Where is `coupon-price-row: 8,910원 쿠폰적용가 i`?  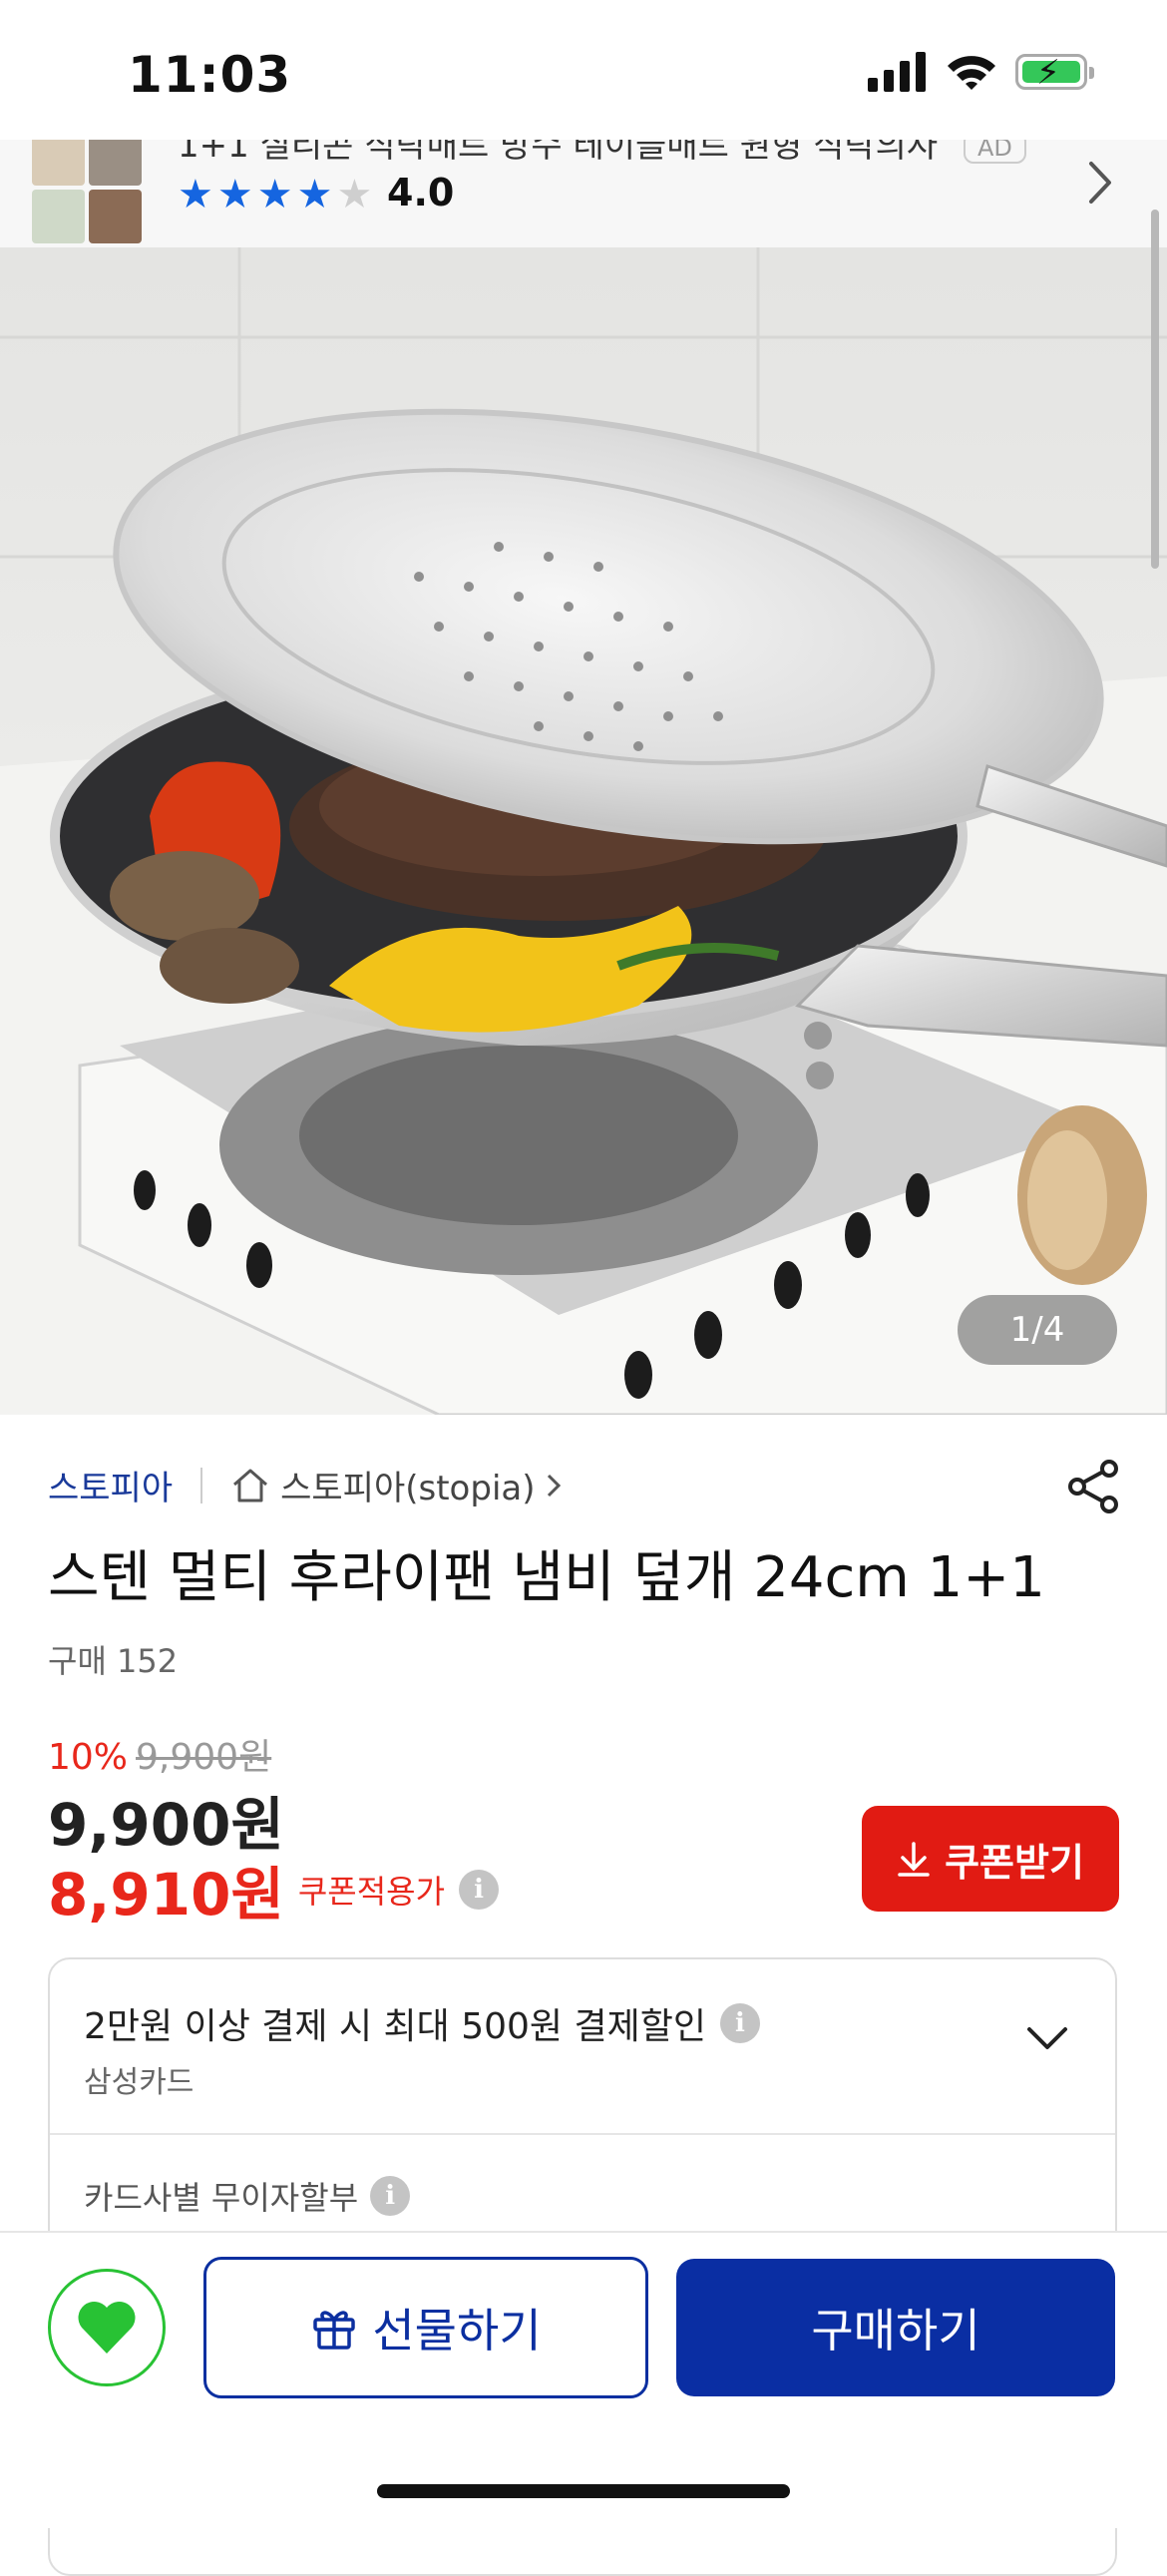
coupon-price-row: 8,910원 쿠폰적용가 i is located at coordinates (274, 1890).